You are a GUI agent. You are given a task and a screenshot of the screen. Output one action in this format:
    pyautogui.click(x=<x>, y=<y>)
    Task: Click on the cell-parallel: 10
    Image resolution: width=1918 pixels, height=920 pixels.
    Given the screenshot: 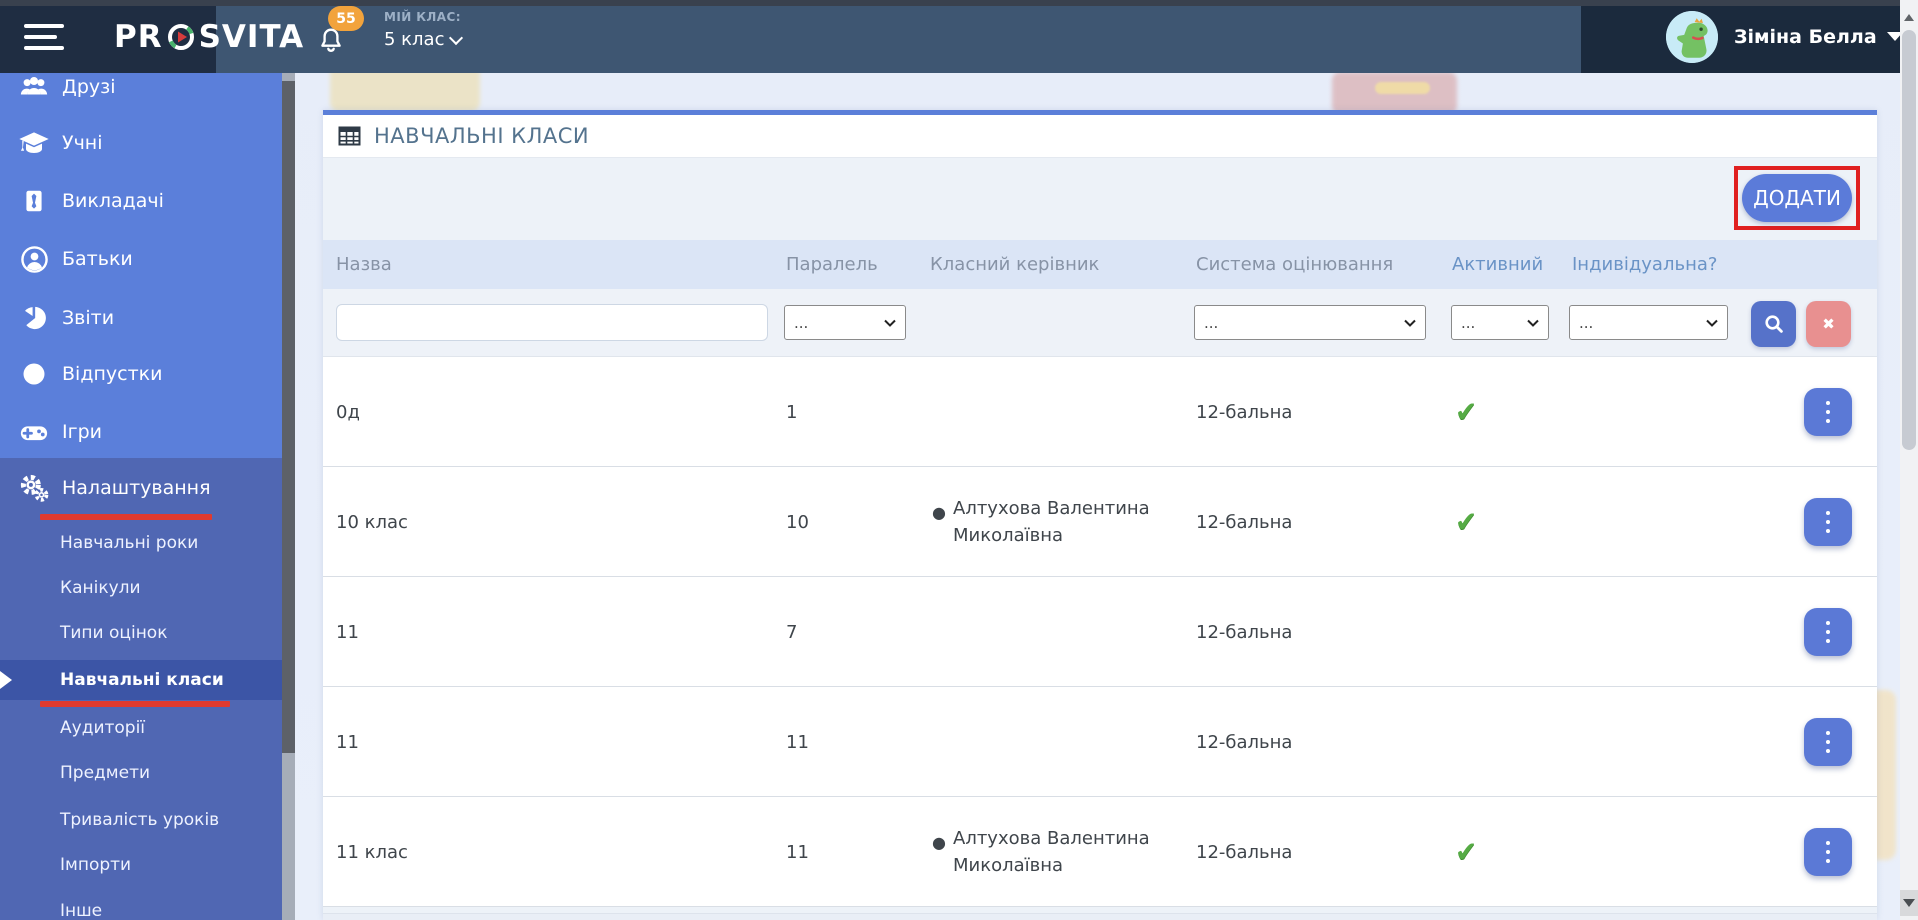 What is the action you would take?
    pyautogui.click(x=797, y=522)
    